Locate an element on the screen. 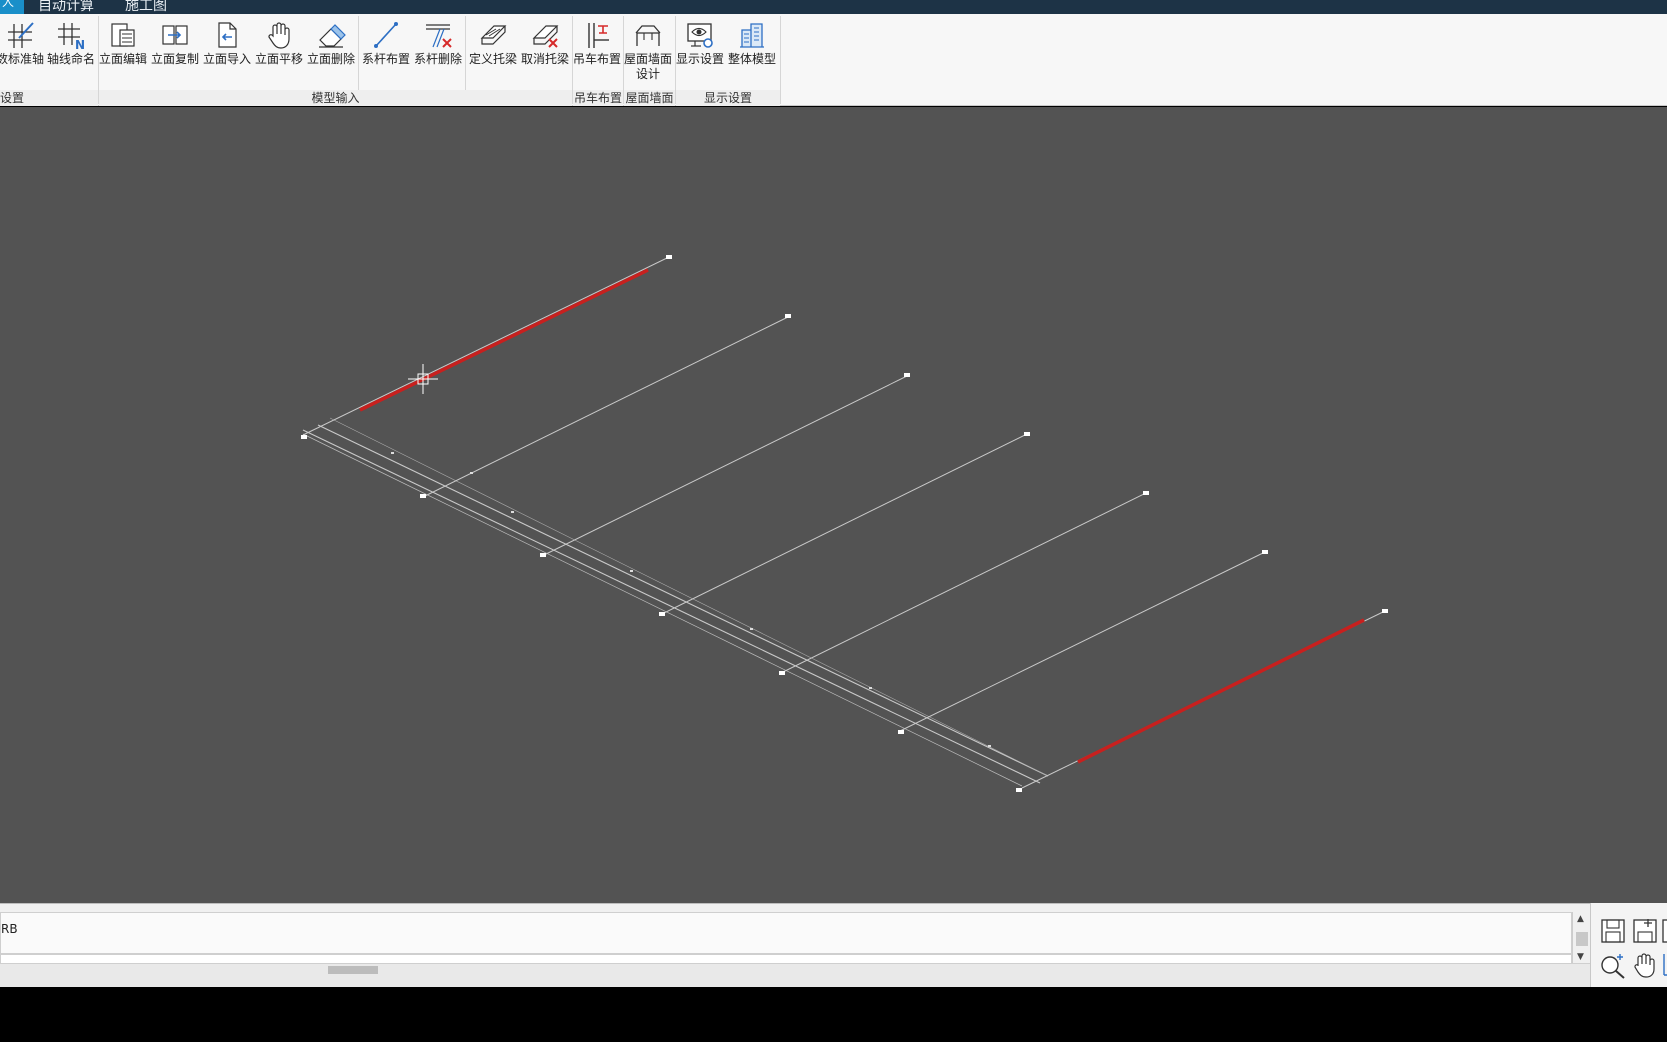 The width and height of the screenshot is (1667, 1042). tab-construction-drawing: 施工图 is located at coordinates (146, 7).